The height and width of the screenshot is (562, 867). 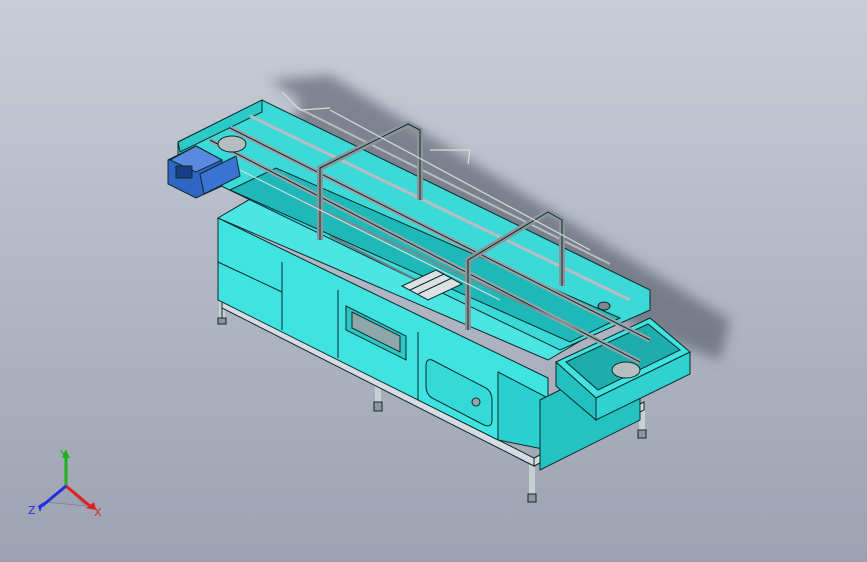 What do you see at coordinates (32, 510) in the screenshot?
I see `z-axis-label: Z` at bounding box center [32, 510].